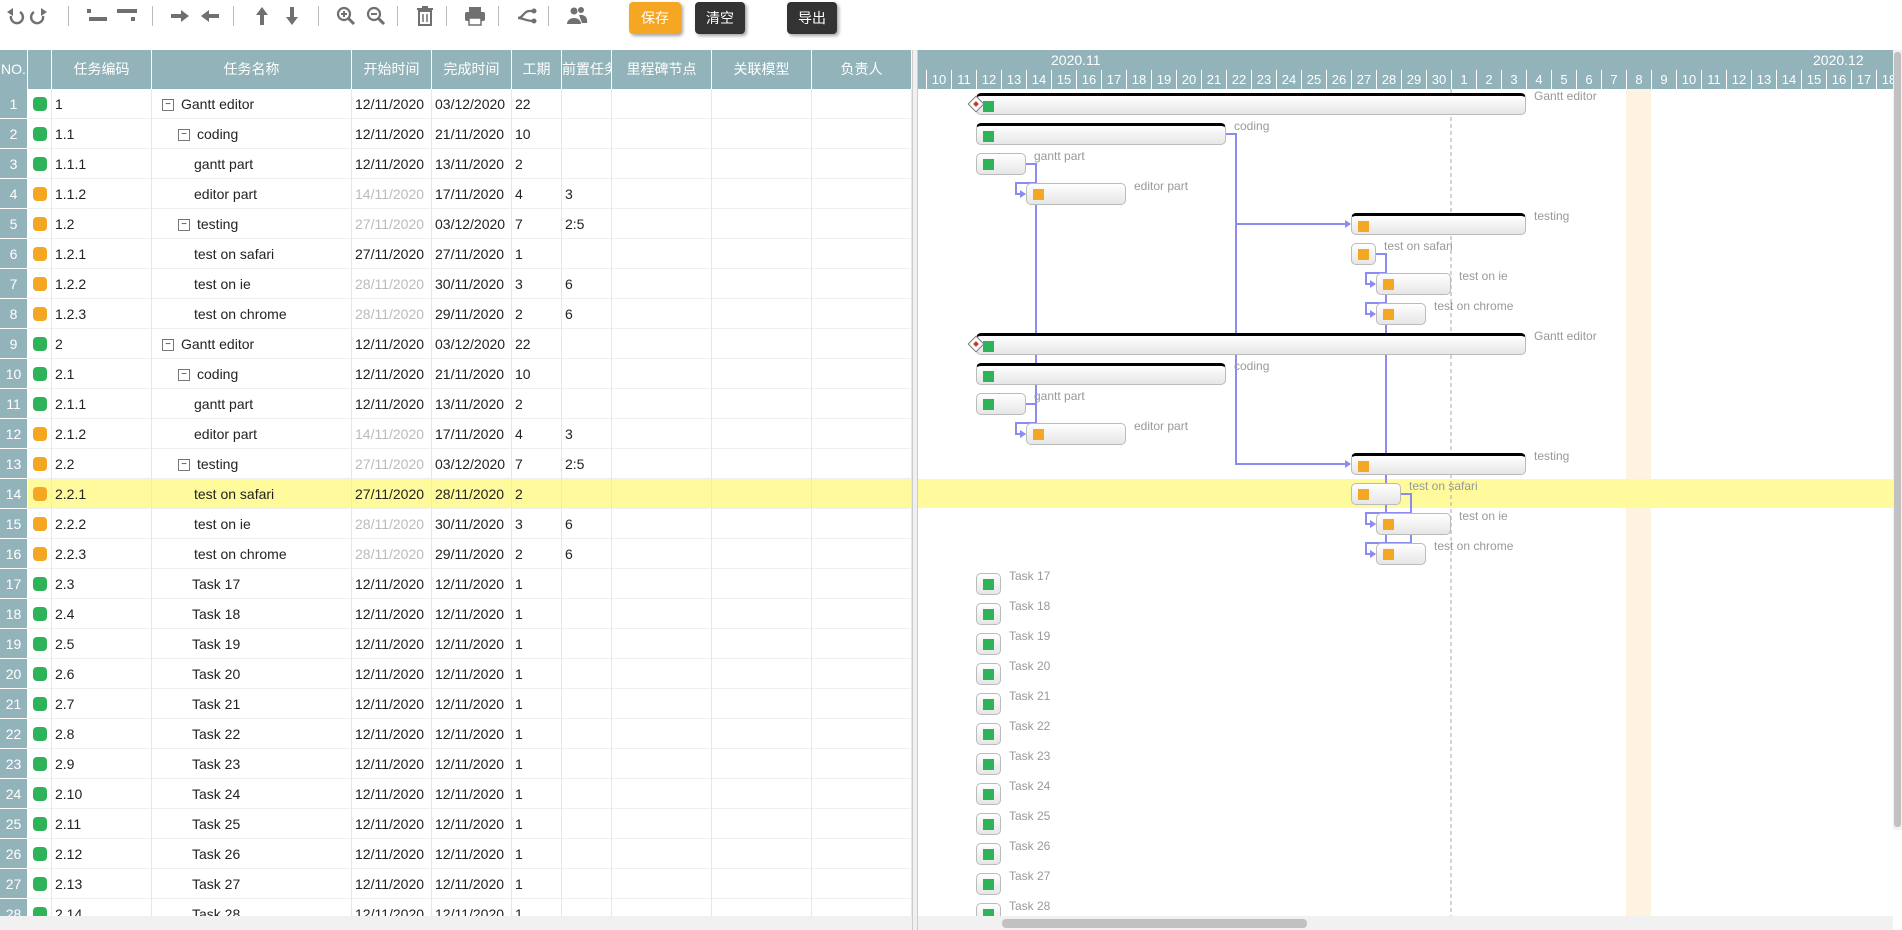 This screenshot has height=930, width=1902. What do you see at coordinates (262, 16) in the screenshot?
I see `arrow-up-icon` at bounding box center [262, 16].